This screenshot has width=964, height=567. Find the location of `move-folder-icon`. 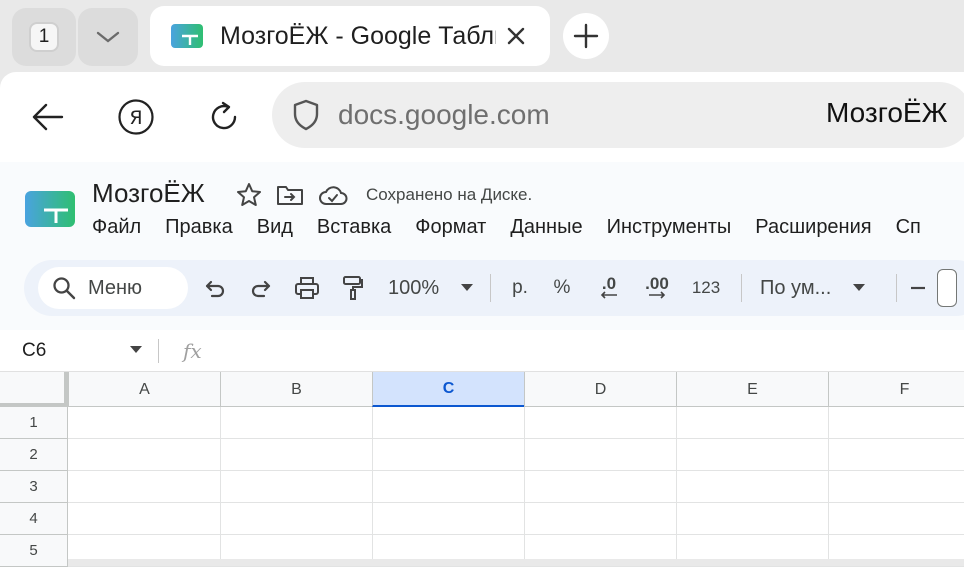

move-folder-icon is located at coordinates (290, 195).